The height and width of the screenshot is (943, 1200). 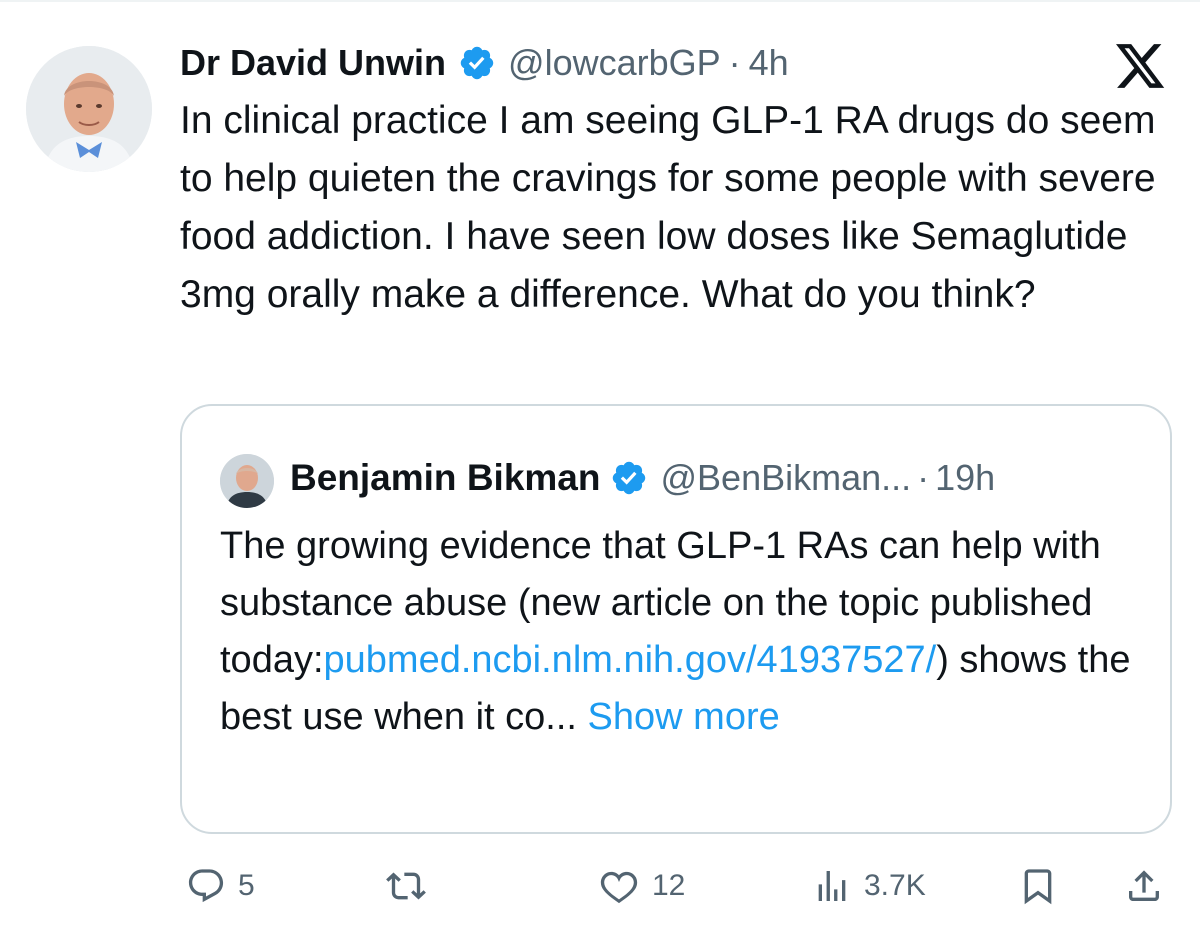 What do you see at coordinates (619, 886) in the screenshot?
I see `heart-icon` at bounding box center [619, 886].